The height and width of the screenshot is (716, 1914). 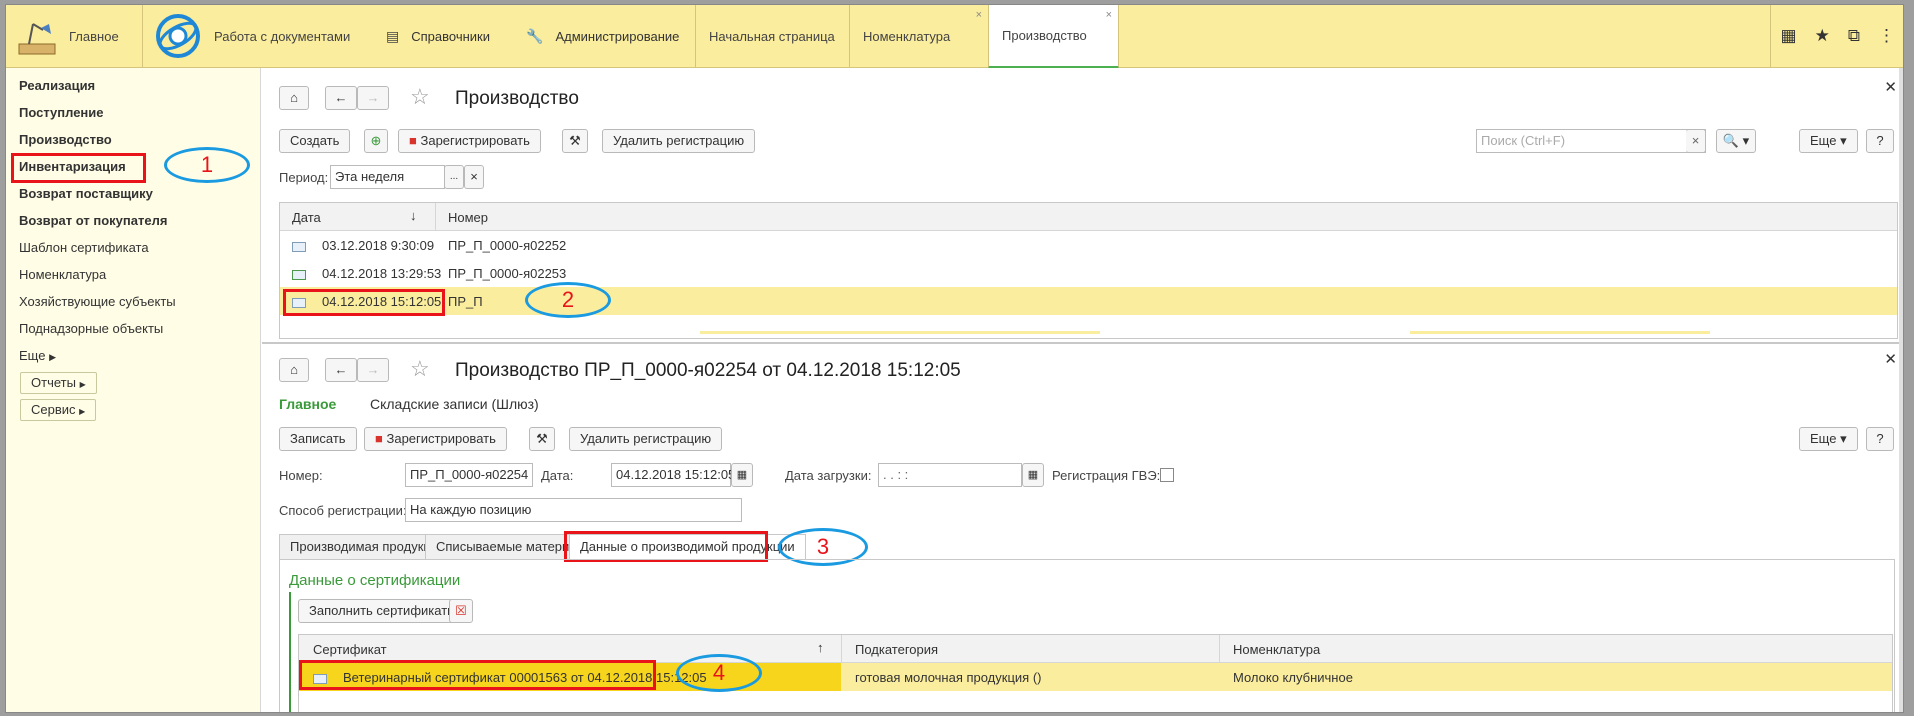 What do you see at coordinates (350, 649) in the screenshot?
I see `col-certificate: Сертификат` at bounding box center [350, 649].